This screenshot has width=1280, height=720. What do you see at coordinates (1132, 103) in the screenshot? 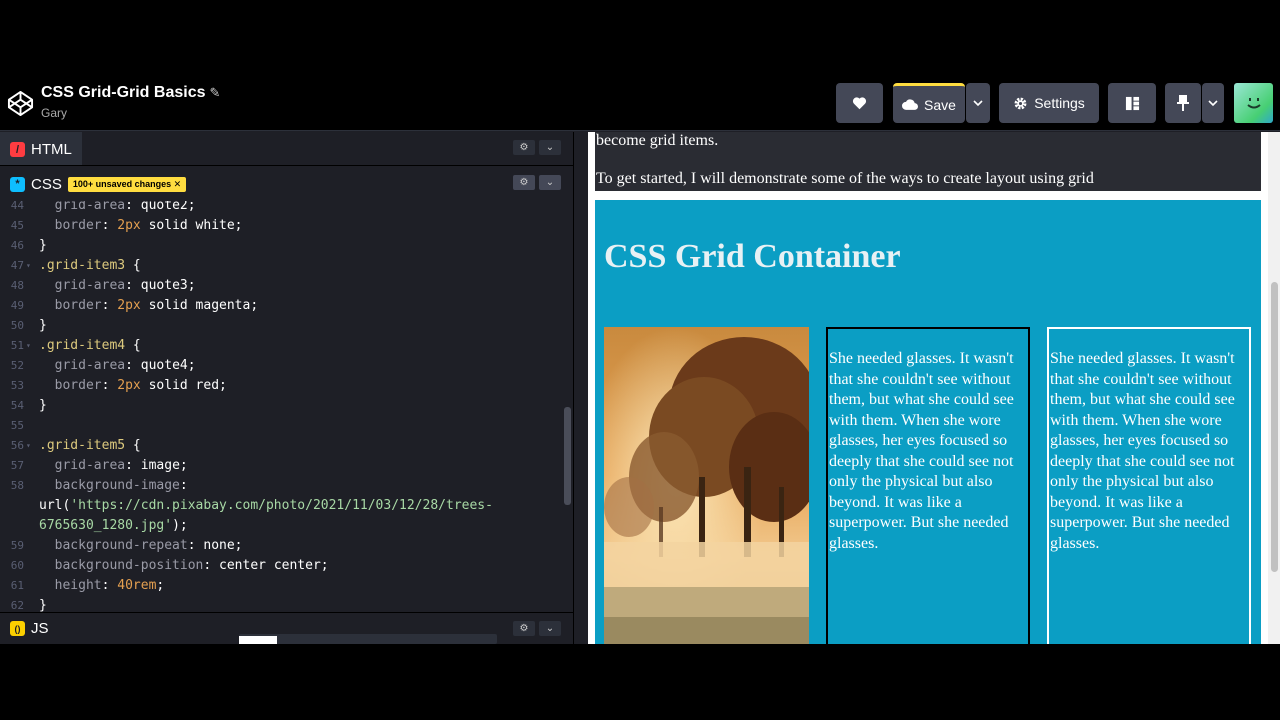
I see `change-view-button` at bounding box center [1132, 103].